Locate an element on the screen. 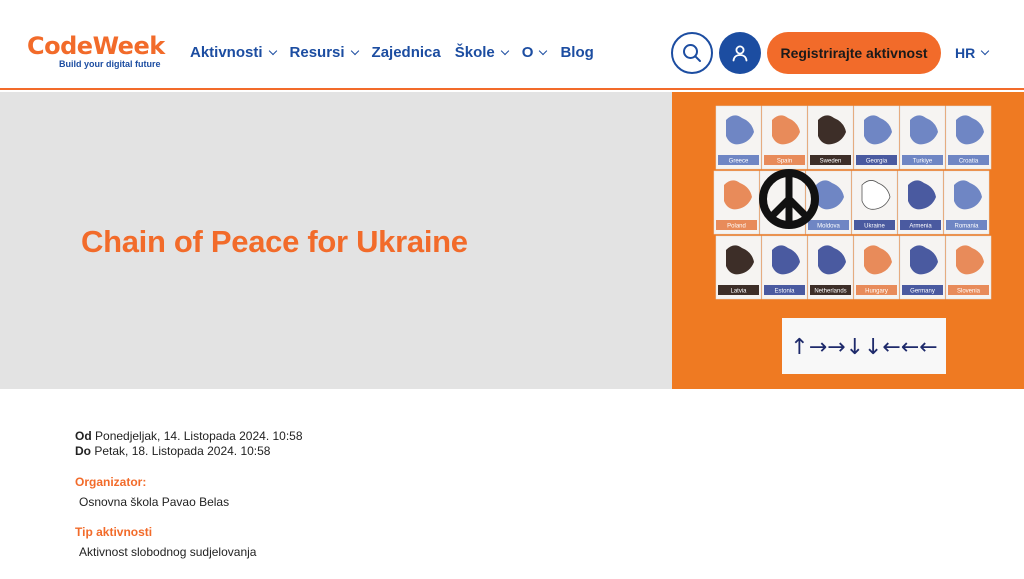 The image size is (1024, 579). activity-type-value: Aktivnost slobodnog sudjelovanja is located at coordinates (168, 552).